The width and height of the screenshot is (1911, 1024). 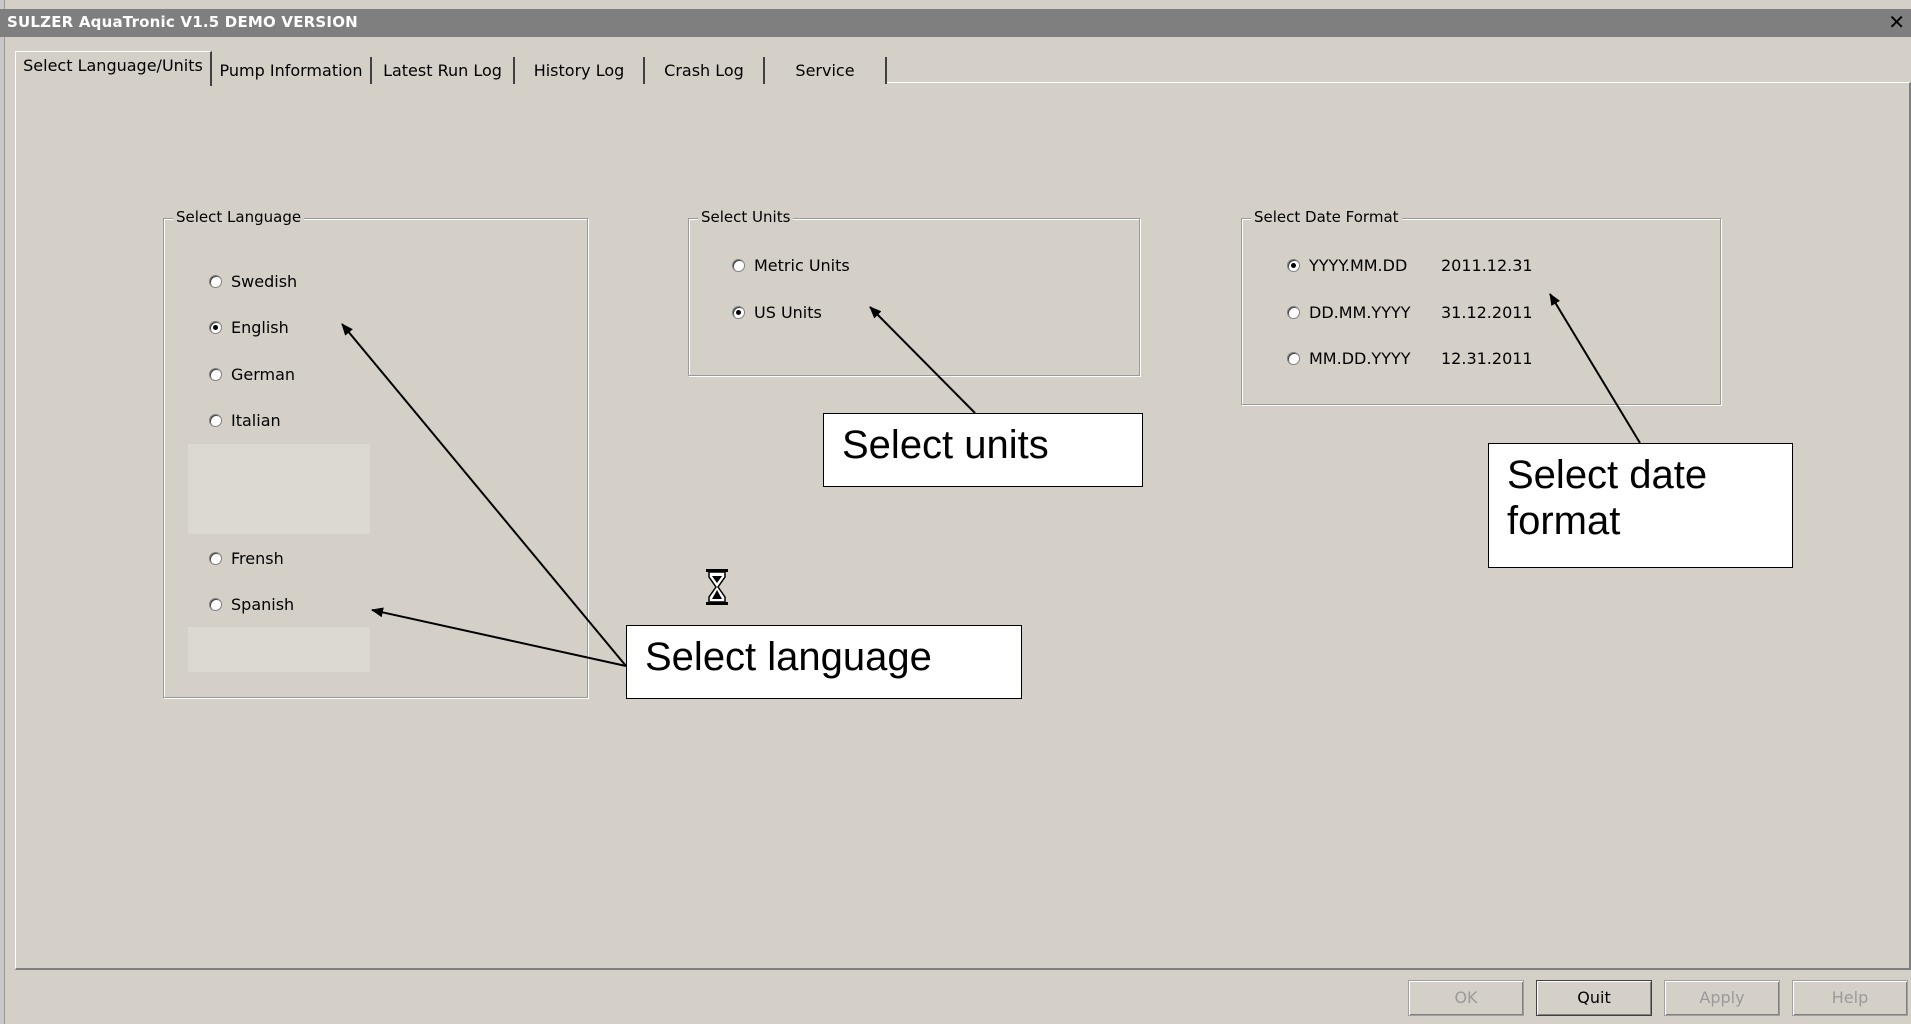 What do you see at coordinates (802, 265) in the screenshot?
I see `radio-label: Metric Units` at bounding box center [802, 265].